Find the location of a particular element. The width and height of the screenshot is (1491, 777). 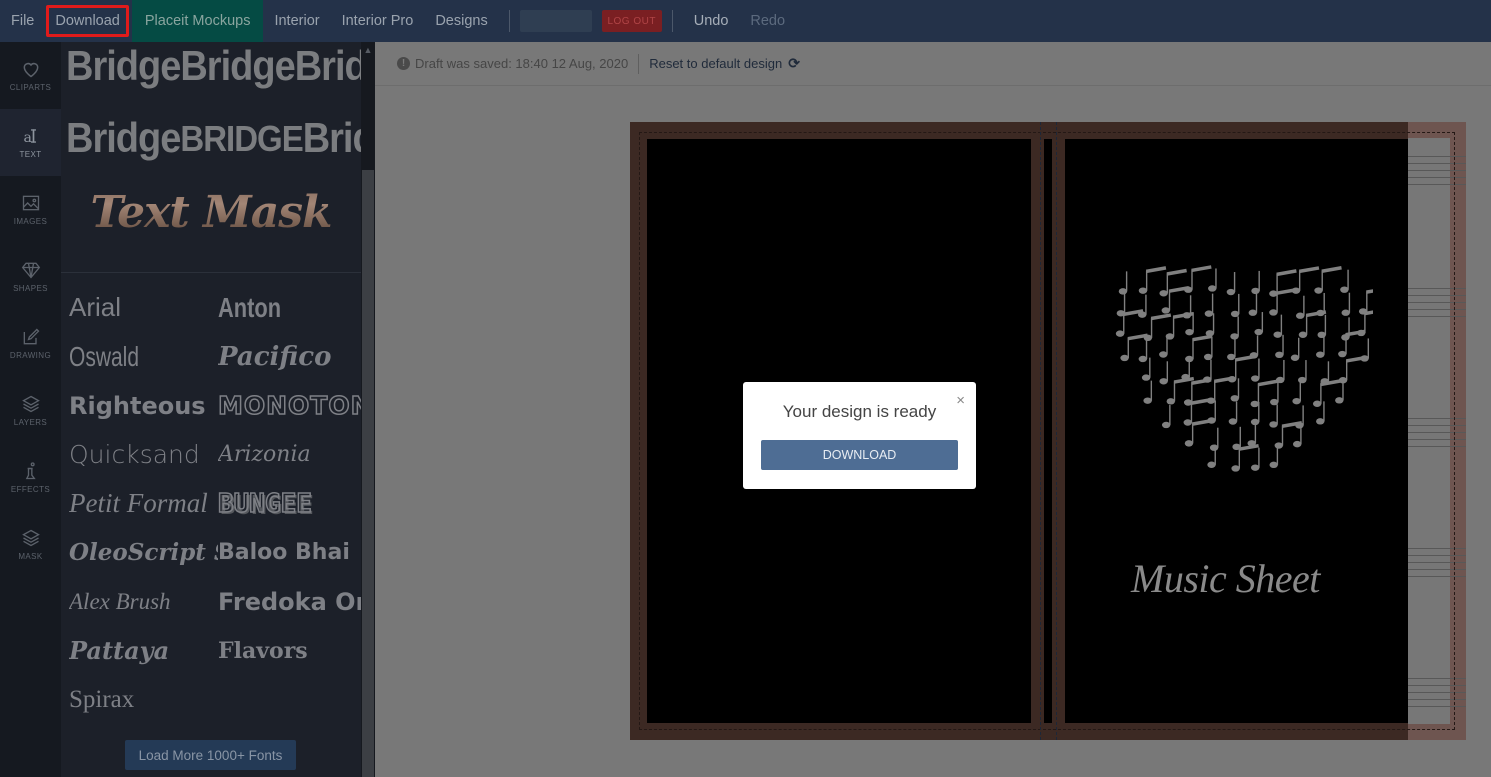

redo-button: Redo is located at coordinates (767, 21).